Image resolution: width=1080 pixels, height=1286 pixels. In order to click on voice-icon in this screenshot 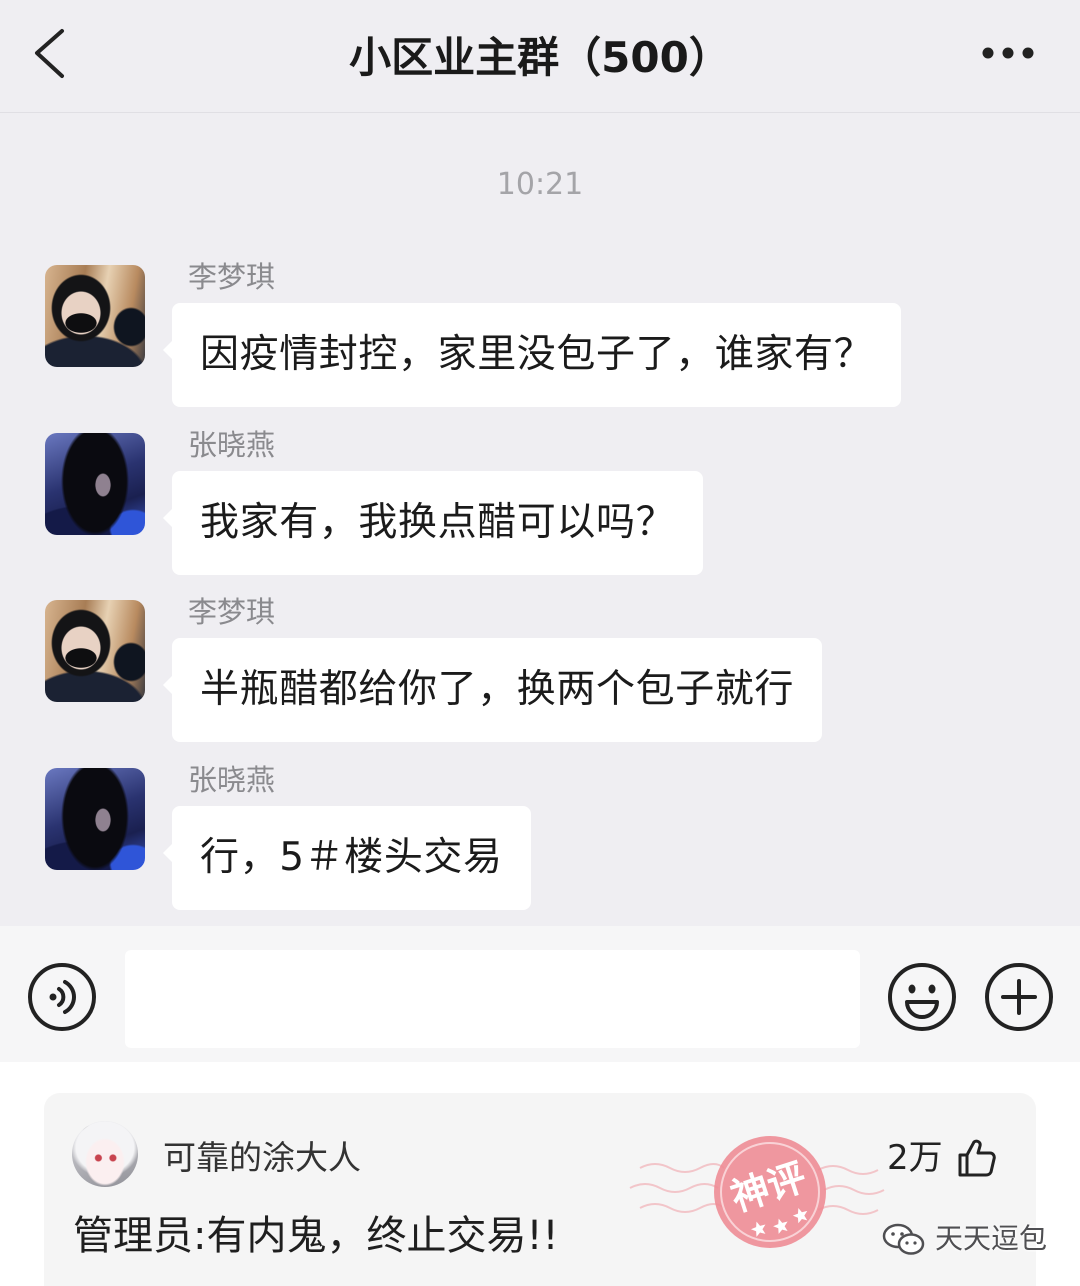, I will do `click(62, 997)`.